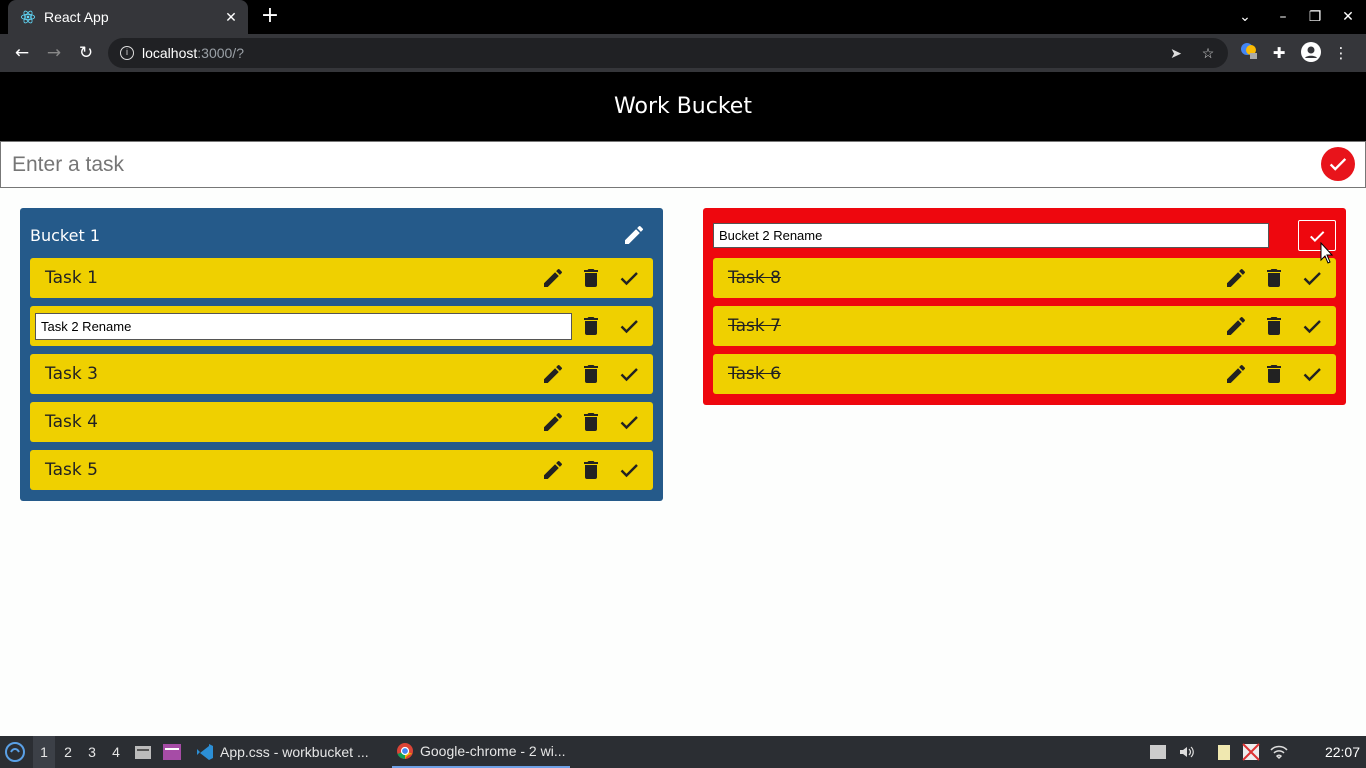 The height and width of the screenshot is (768, 1366). What do you see at coordinates (668, 53) in the screenshot?
I see `address-bar: i localhost:3000/? ➤ ☆` at bounding box center [668, 53].